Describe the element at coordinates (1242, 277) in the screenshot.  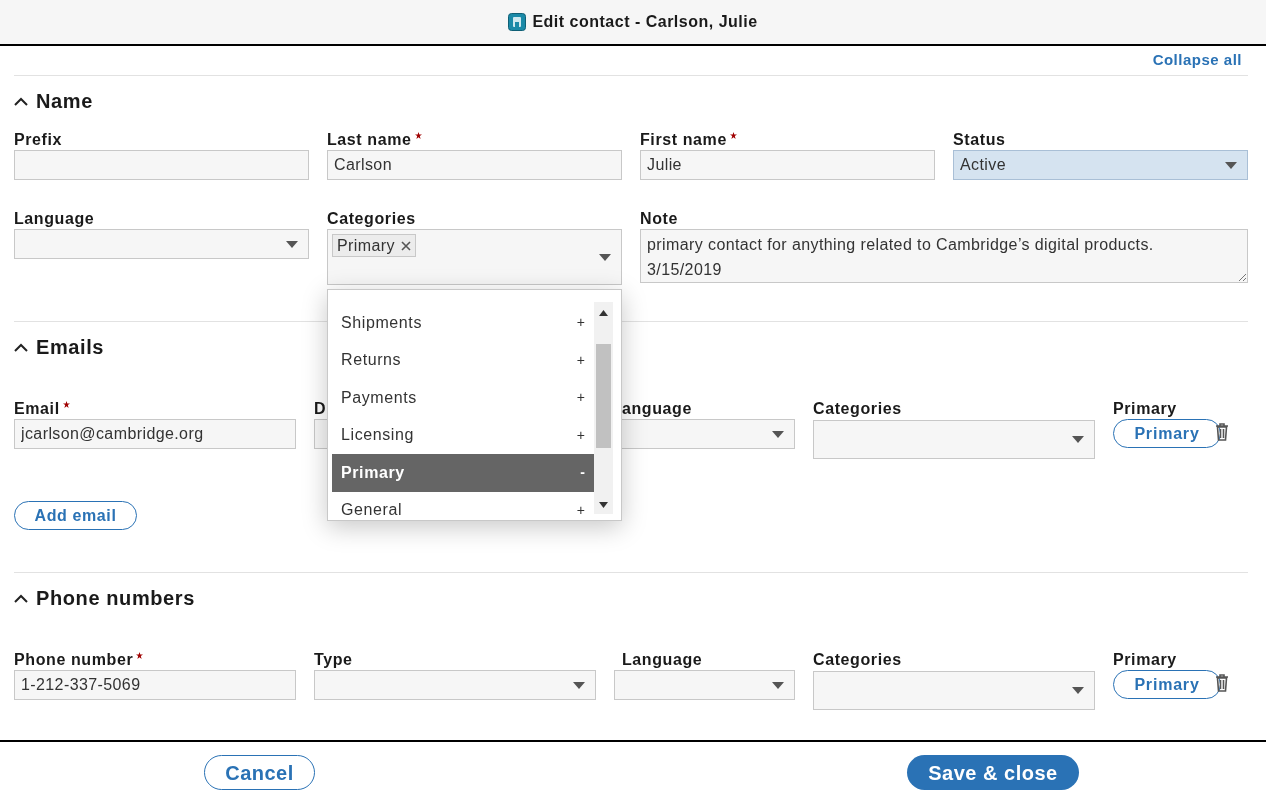
I see `resize-handle-icon` at that location.